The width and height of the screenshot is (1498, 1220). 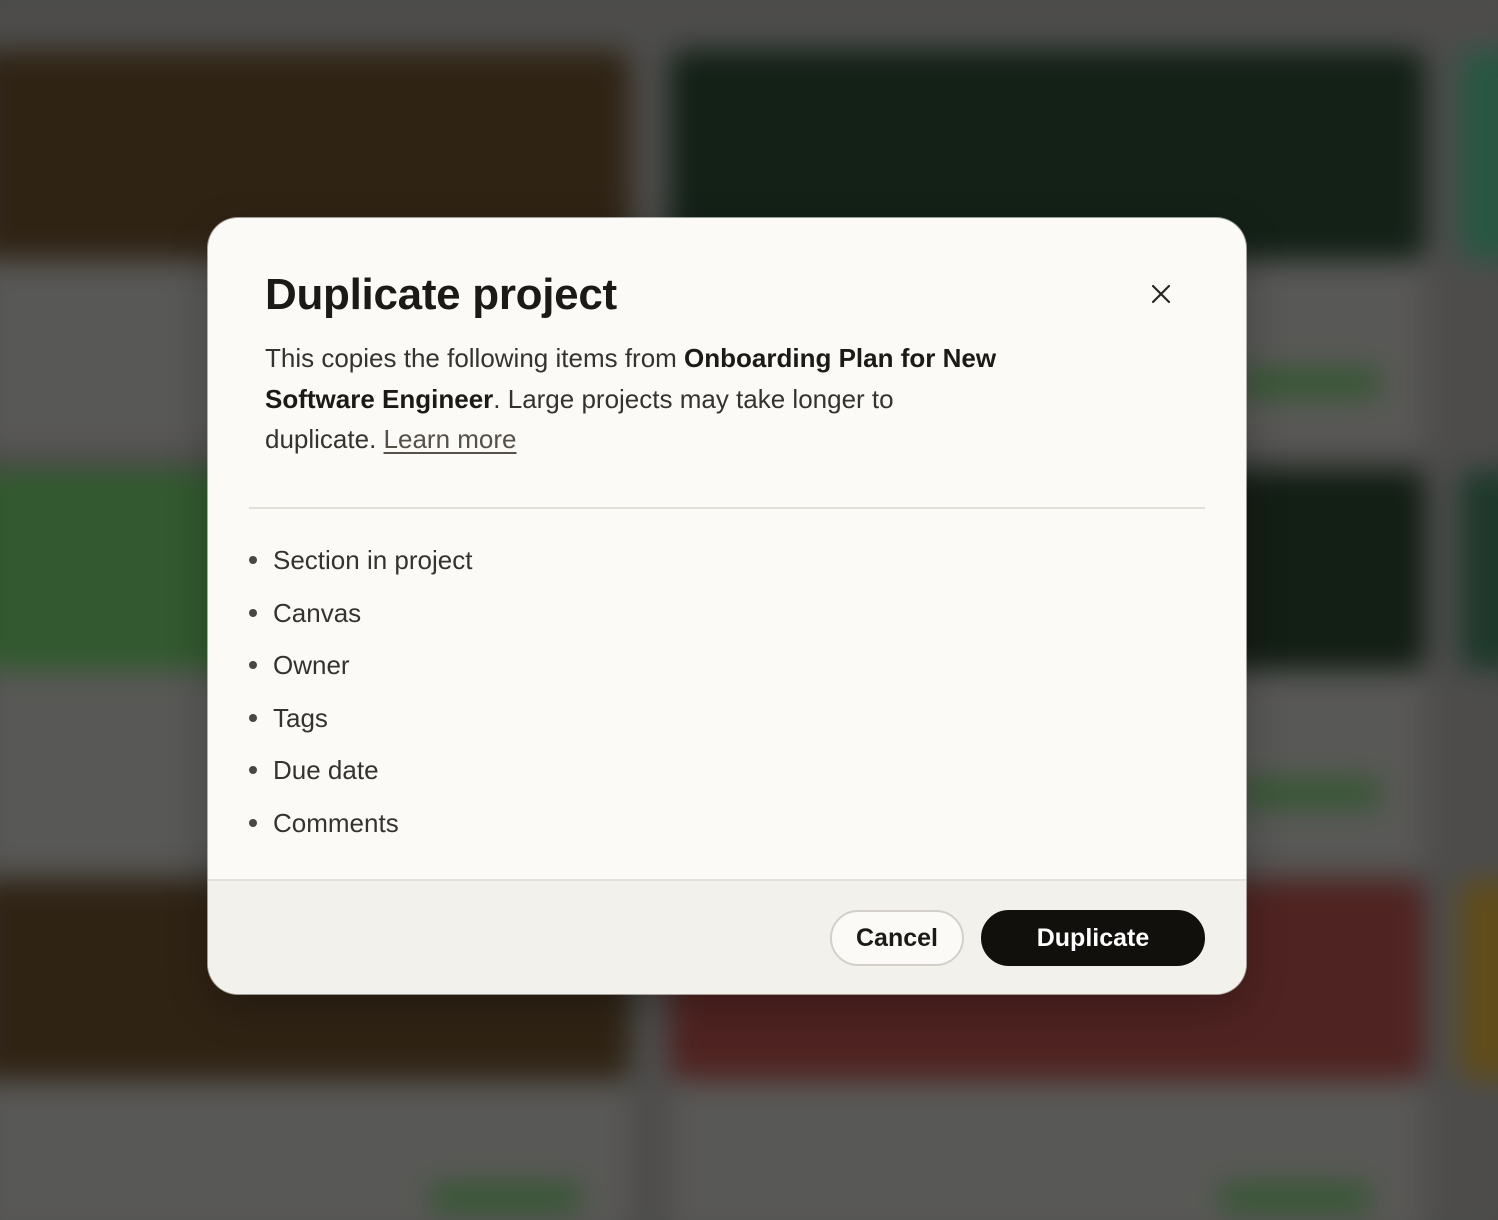 I want to click on close-icon, so click(x=1161, y=294).